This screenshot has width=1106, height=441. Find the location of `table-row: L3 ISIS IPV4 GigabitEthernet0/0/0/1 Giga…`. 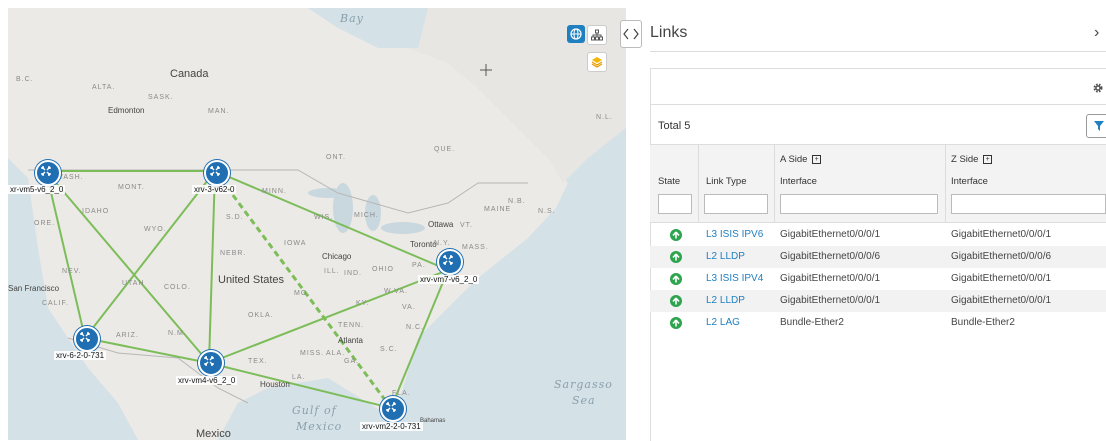

table-row: L3 ISIS IPV4 GigabitEthernet0/0/0/1 Giga… is located at coordinates (878, 279).